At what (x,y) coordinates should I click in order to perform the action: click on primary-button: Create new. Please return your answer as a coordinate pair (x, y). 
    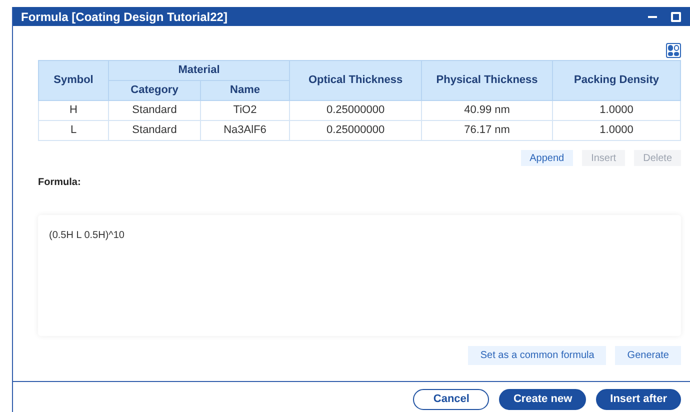
    Looking at the image, I should click on (542, 399).